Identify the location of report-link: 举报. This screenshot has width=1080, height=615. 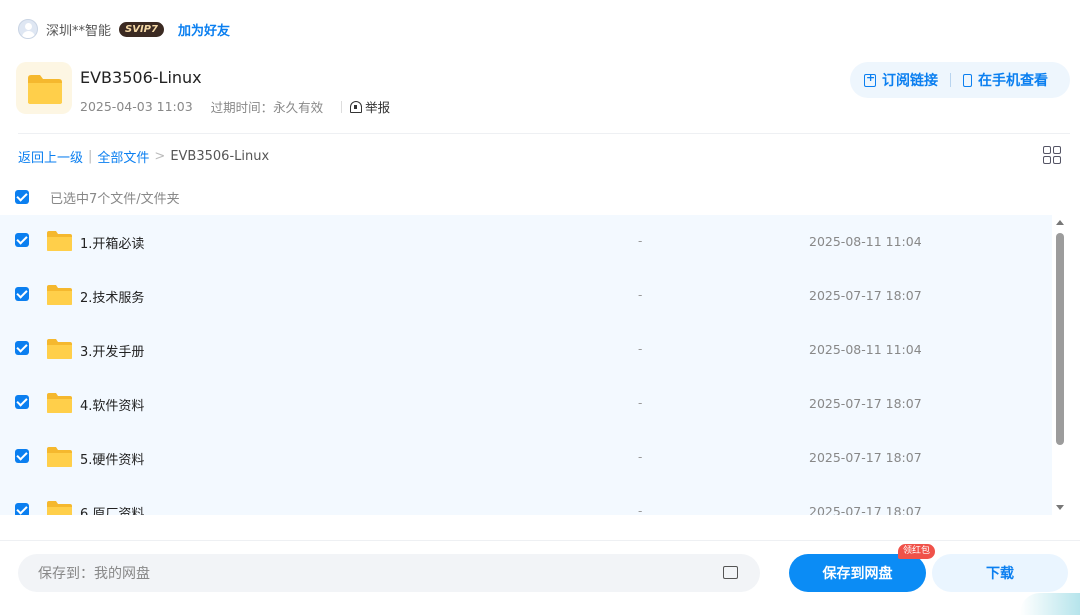
(370, 106).